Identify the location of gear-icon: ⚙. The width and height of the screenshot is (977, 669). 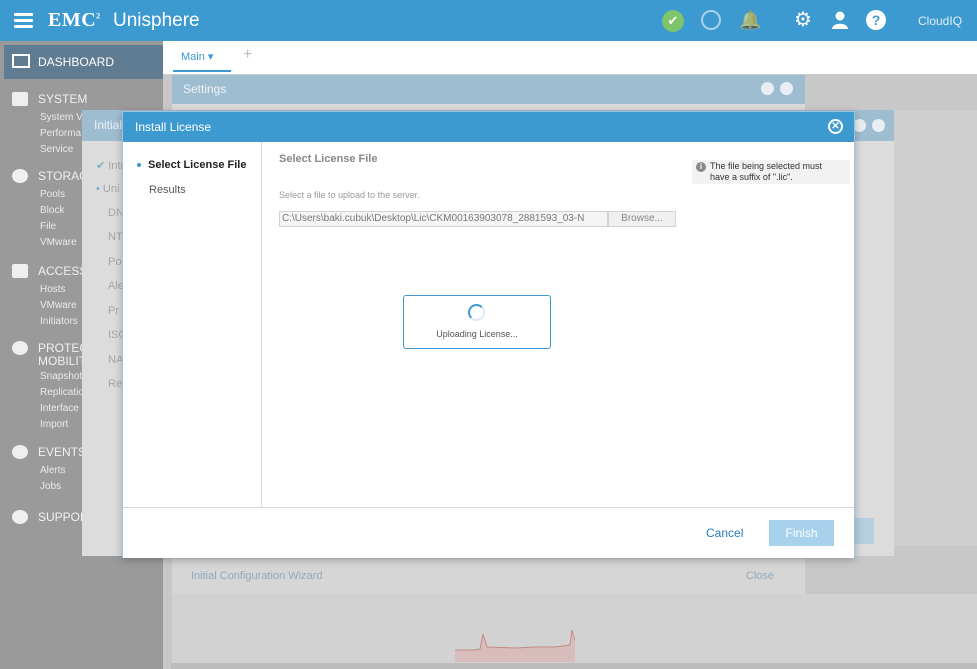
(803, 20).